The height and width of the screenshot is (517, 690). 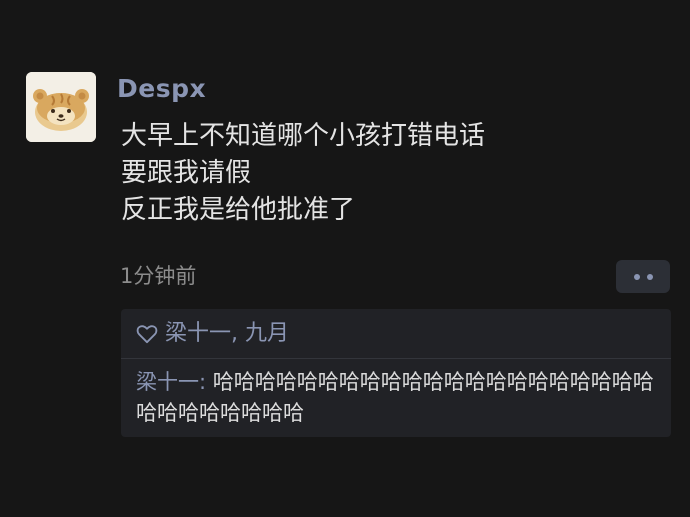 I want to click on bear-bun-avatar-image, so click(x=61, y=107).